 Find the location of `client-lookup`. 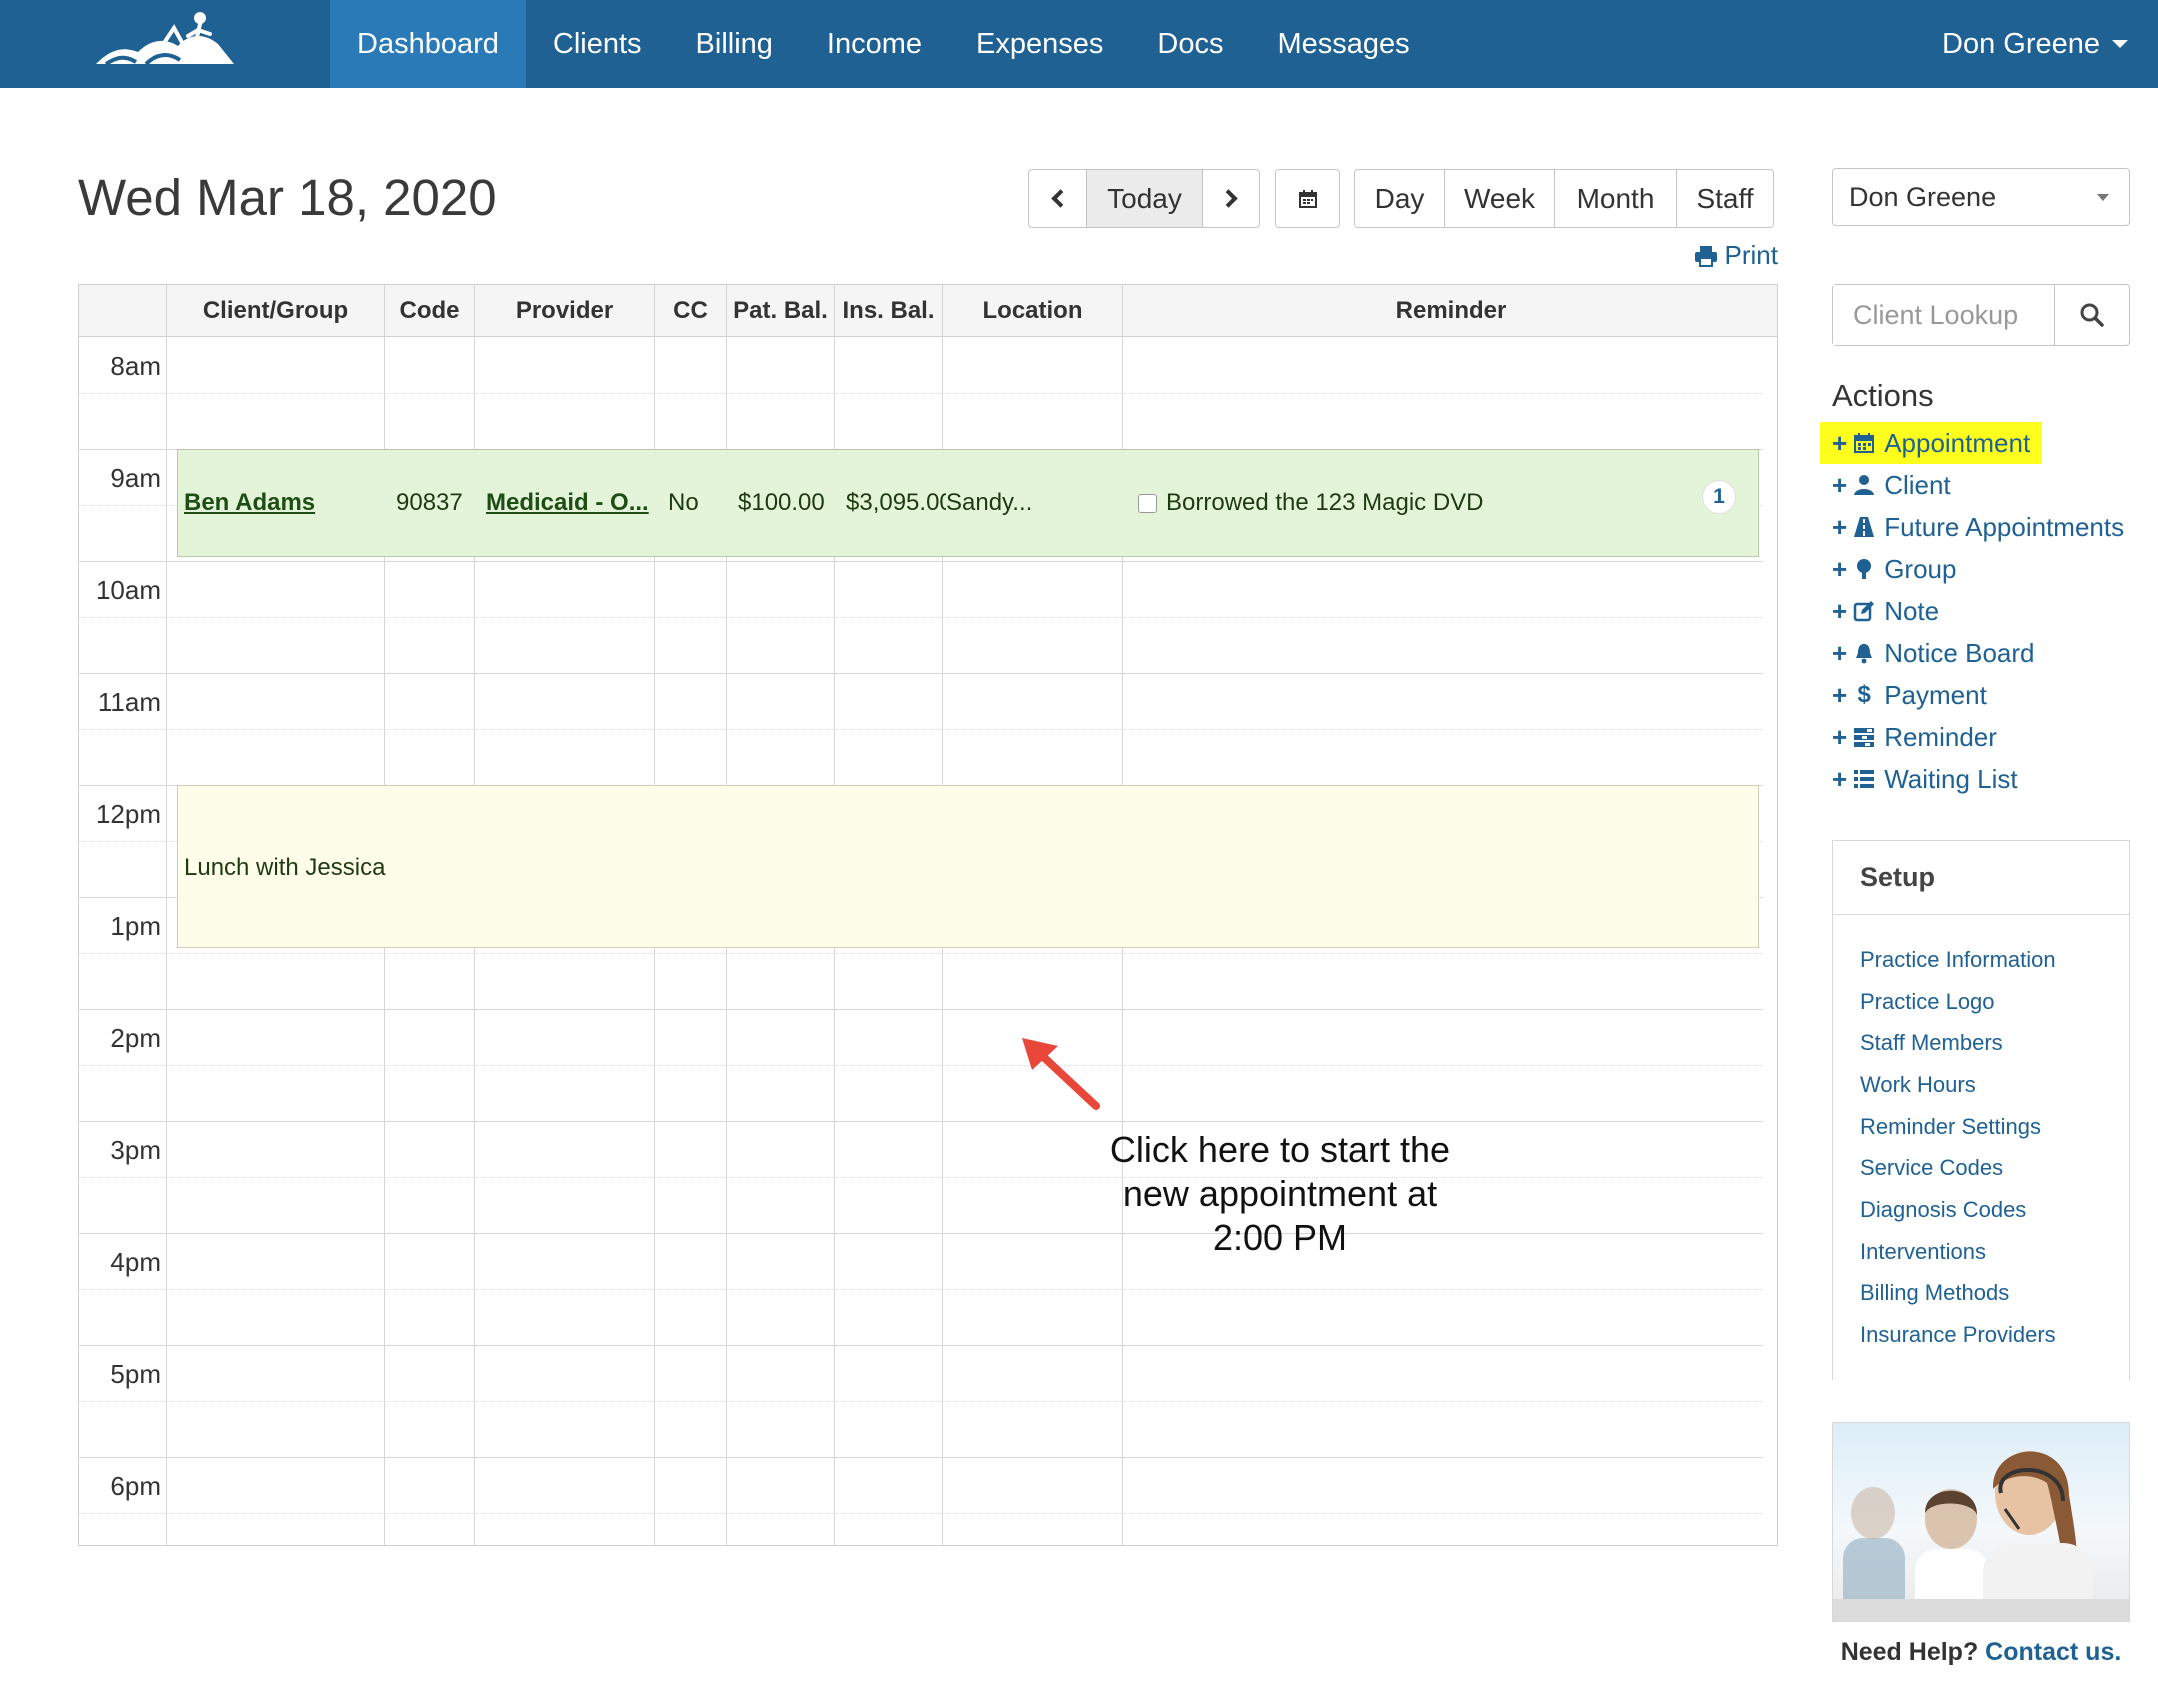

client-lookup is located at coordinates (1981, 315).